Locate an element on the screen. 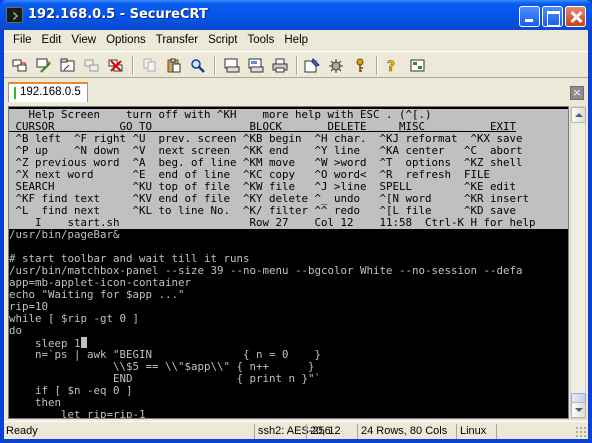 The image size is (592, 443). quick-connect-icon is located at coordinates (43, 65).